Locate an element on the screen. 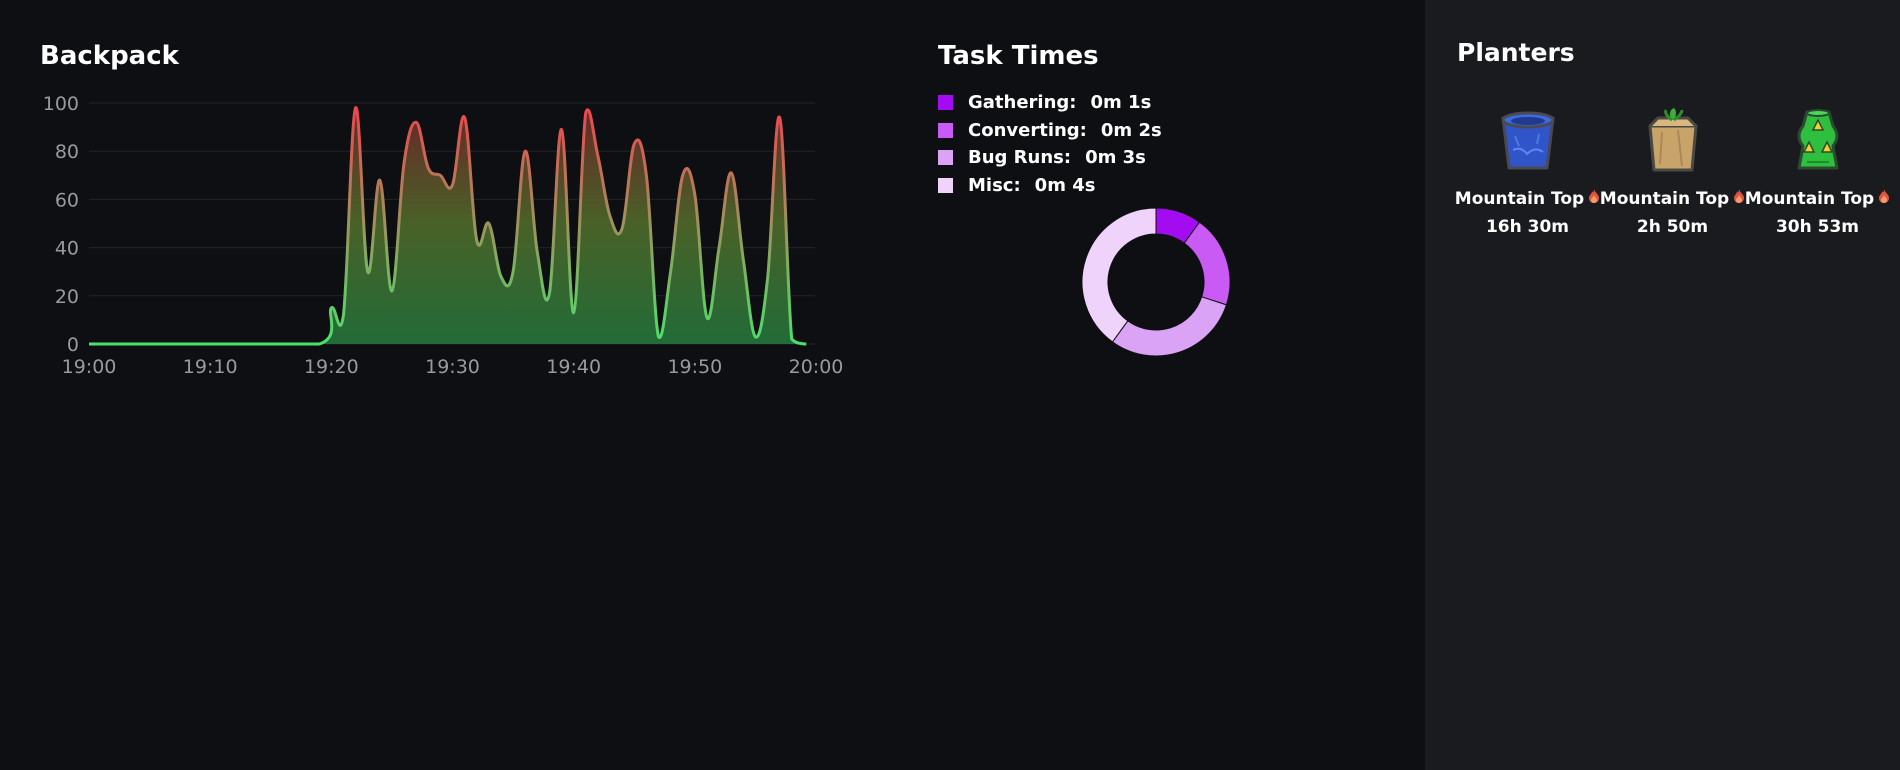 The height and width of the screenshot is (770, 1900). planter-card: Mountain Top 30h 53m is located at coordinates (1817, 171).